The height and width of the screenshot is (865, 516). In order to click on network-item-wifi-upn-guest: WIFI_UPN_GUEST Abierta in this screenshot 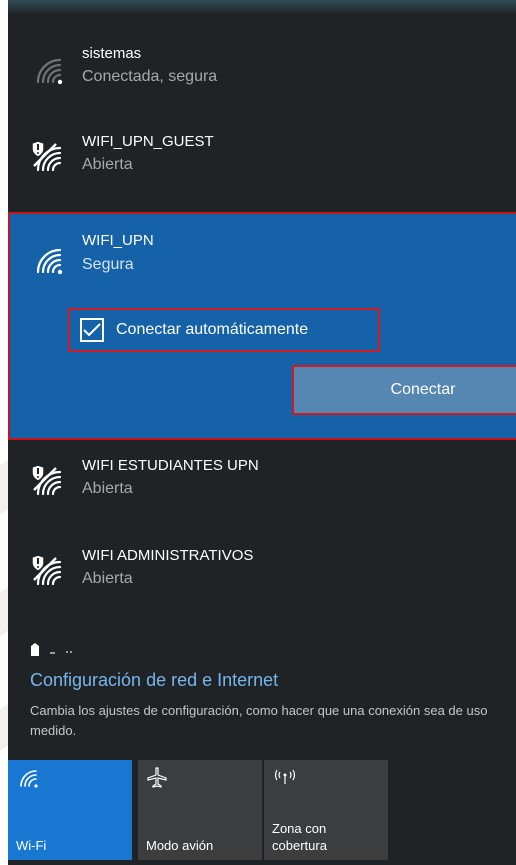, I will do `click(262, 162)`.